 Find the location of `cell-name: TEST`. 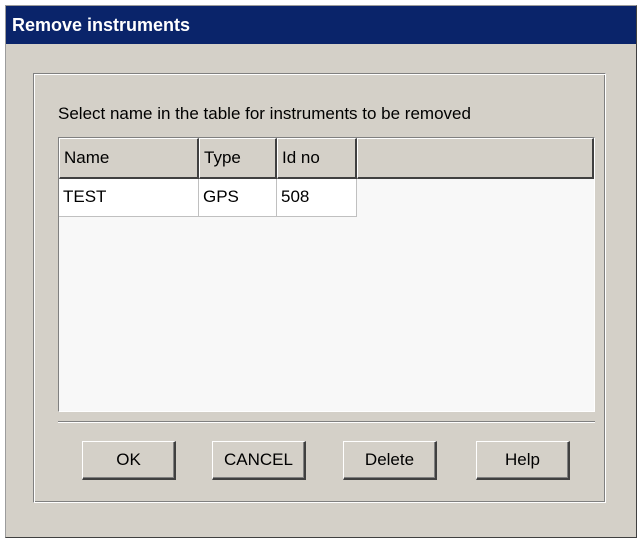

cell-name: TEST is located at coordinates (129, 198).